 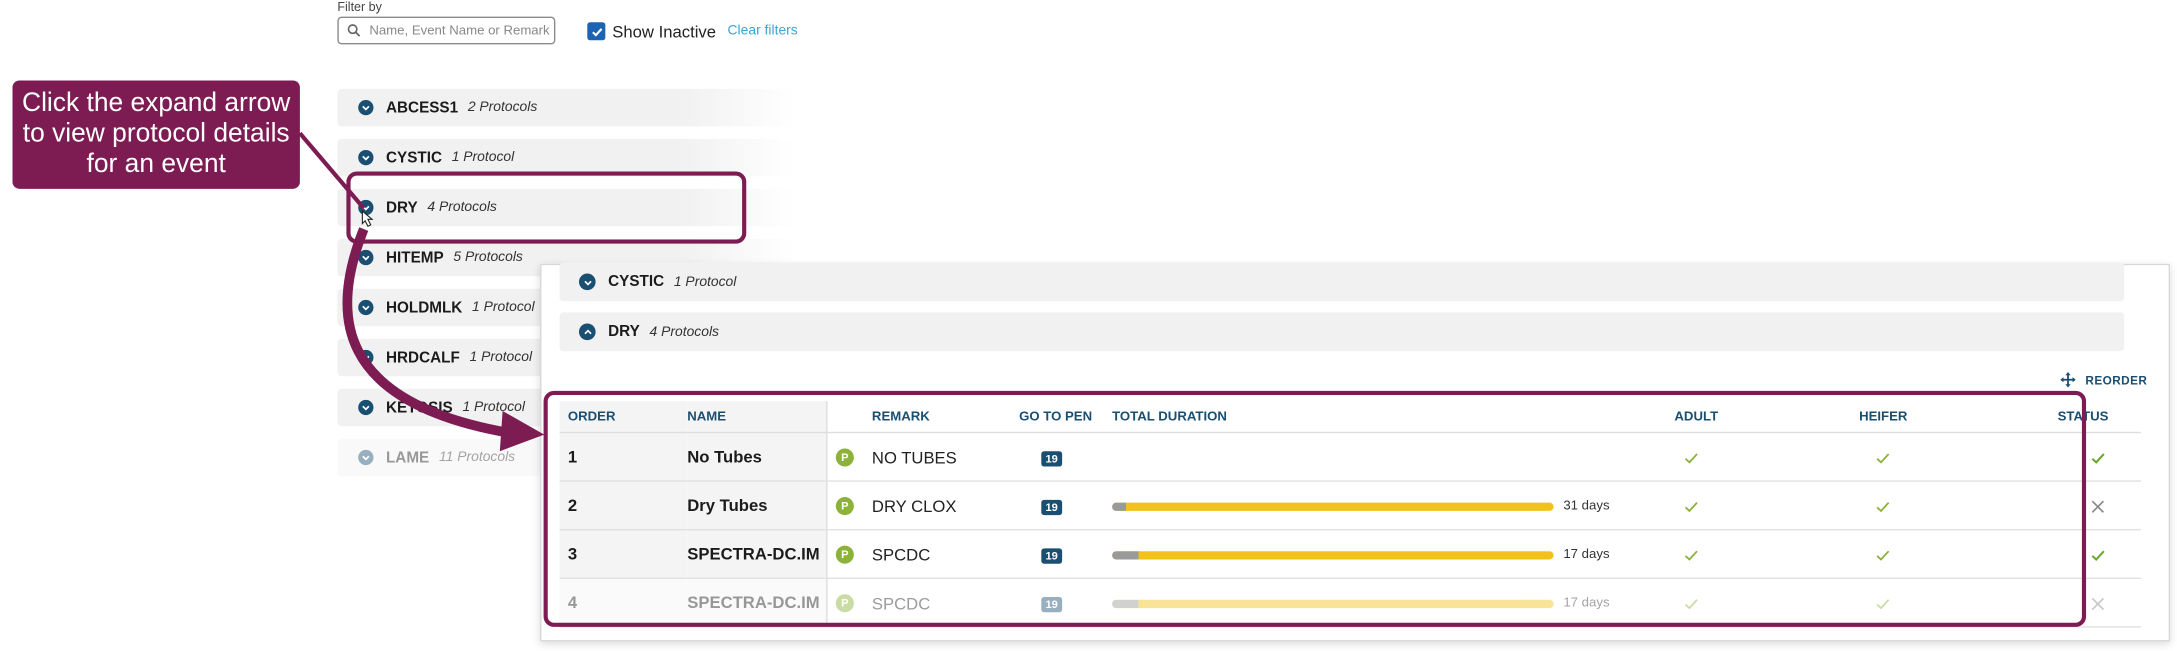 I want to click on event-name: HITEMP, so click(x=414, y=257).